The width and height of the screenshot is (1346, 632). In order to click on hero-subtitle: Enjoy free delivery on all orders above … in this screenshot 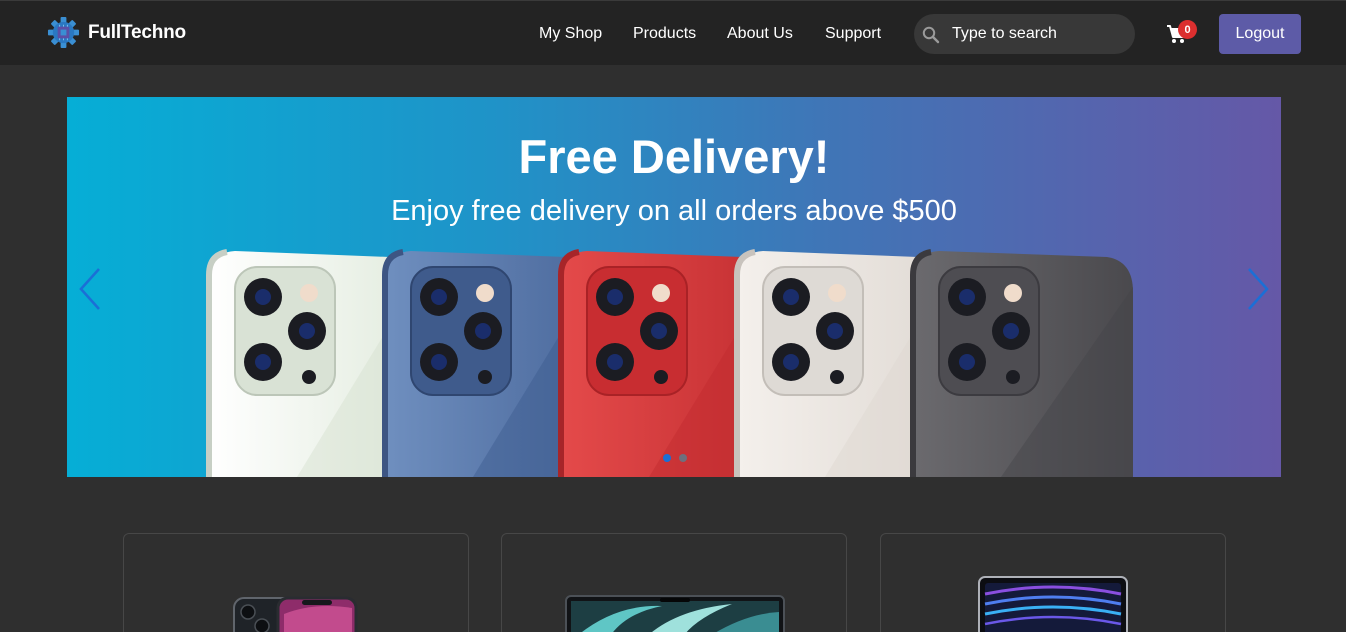, I will do `click(674, 211)`.